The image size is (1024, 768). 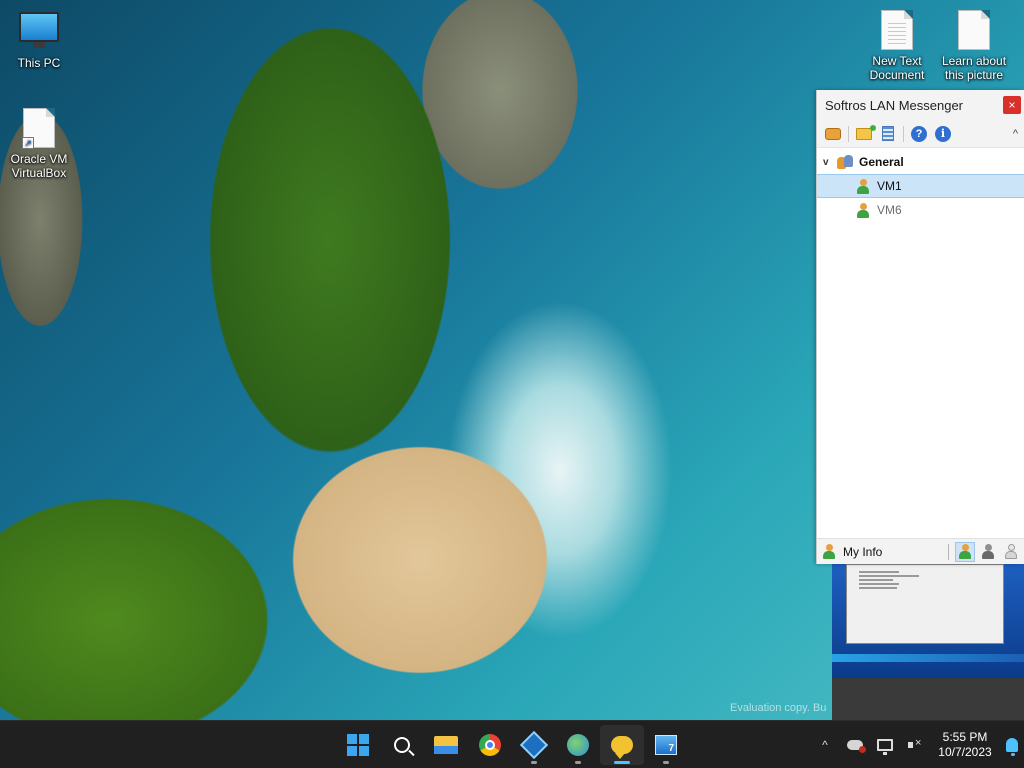 I want to click on network-button, so click(x=885, y=745).